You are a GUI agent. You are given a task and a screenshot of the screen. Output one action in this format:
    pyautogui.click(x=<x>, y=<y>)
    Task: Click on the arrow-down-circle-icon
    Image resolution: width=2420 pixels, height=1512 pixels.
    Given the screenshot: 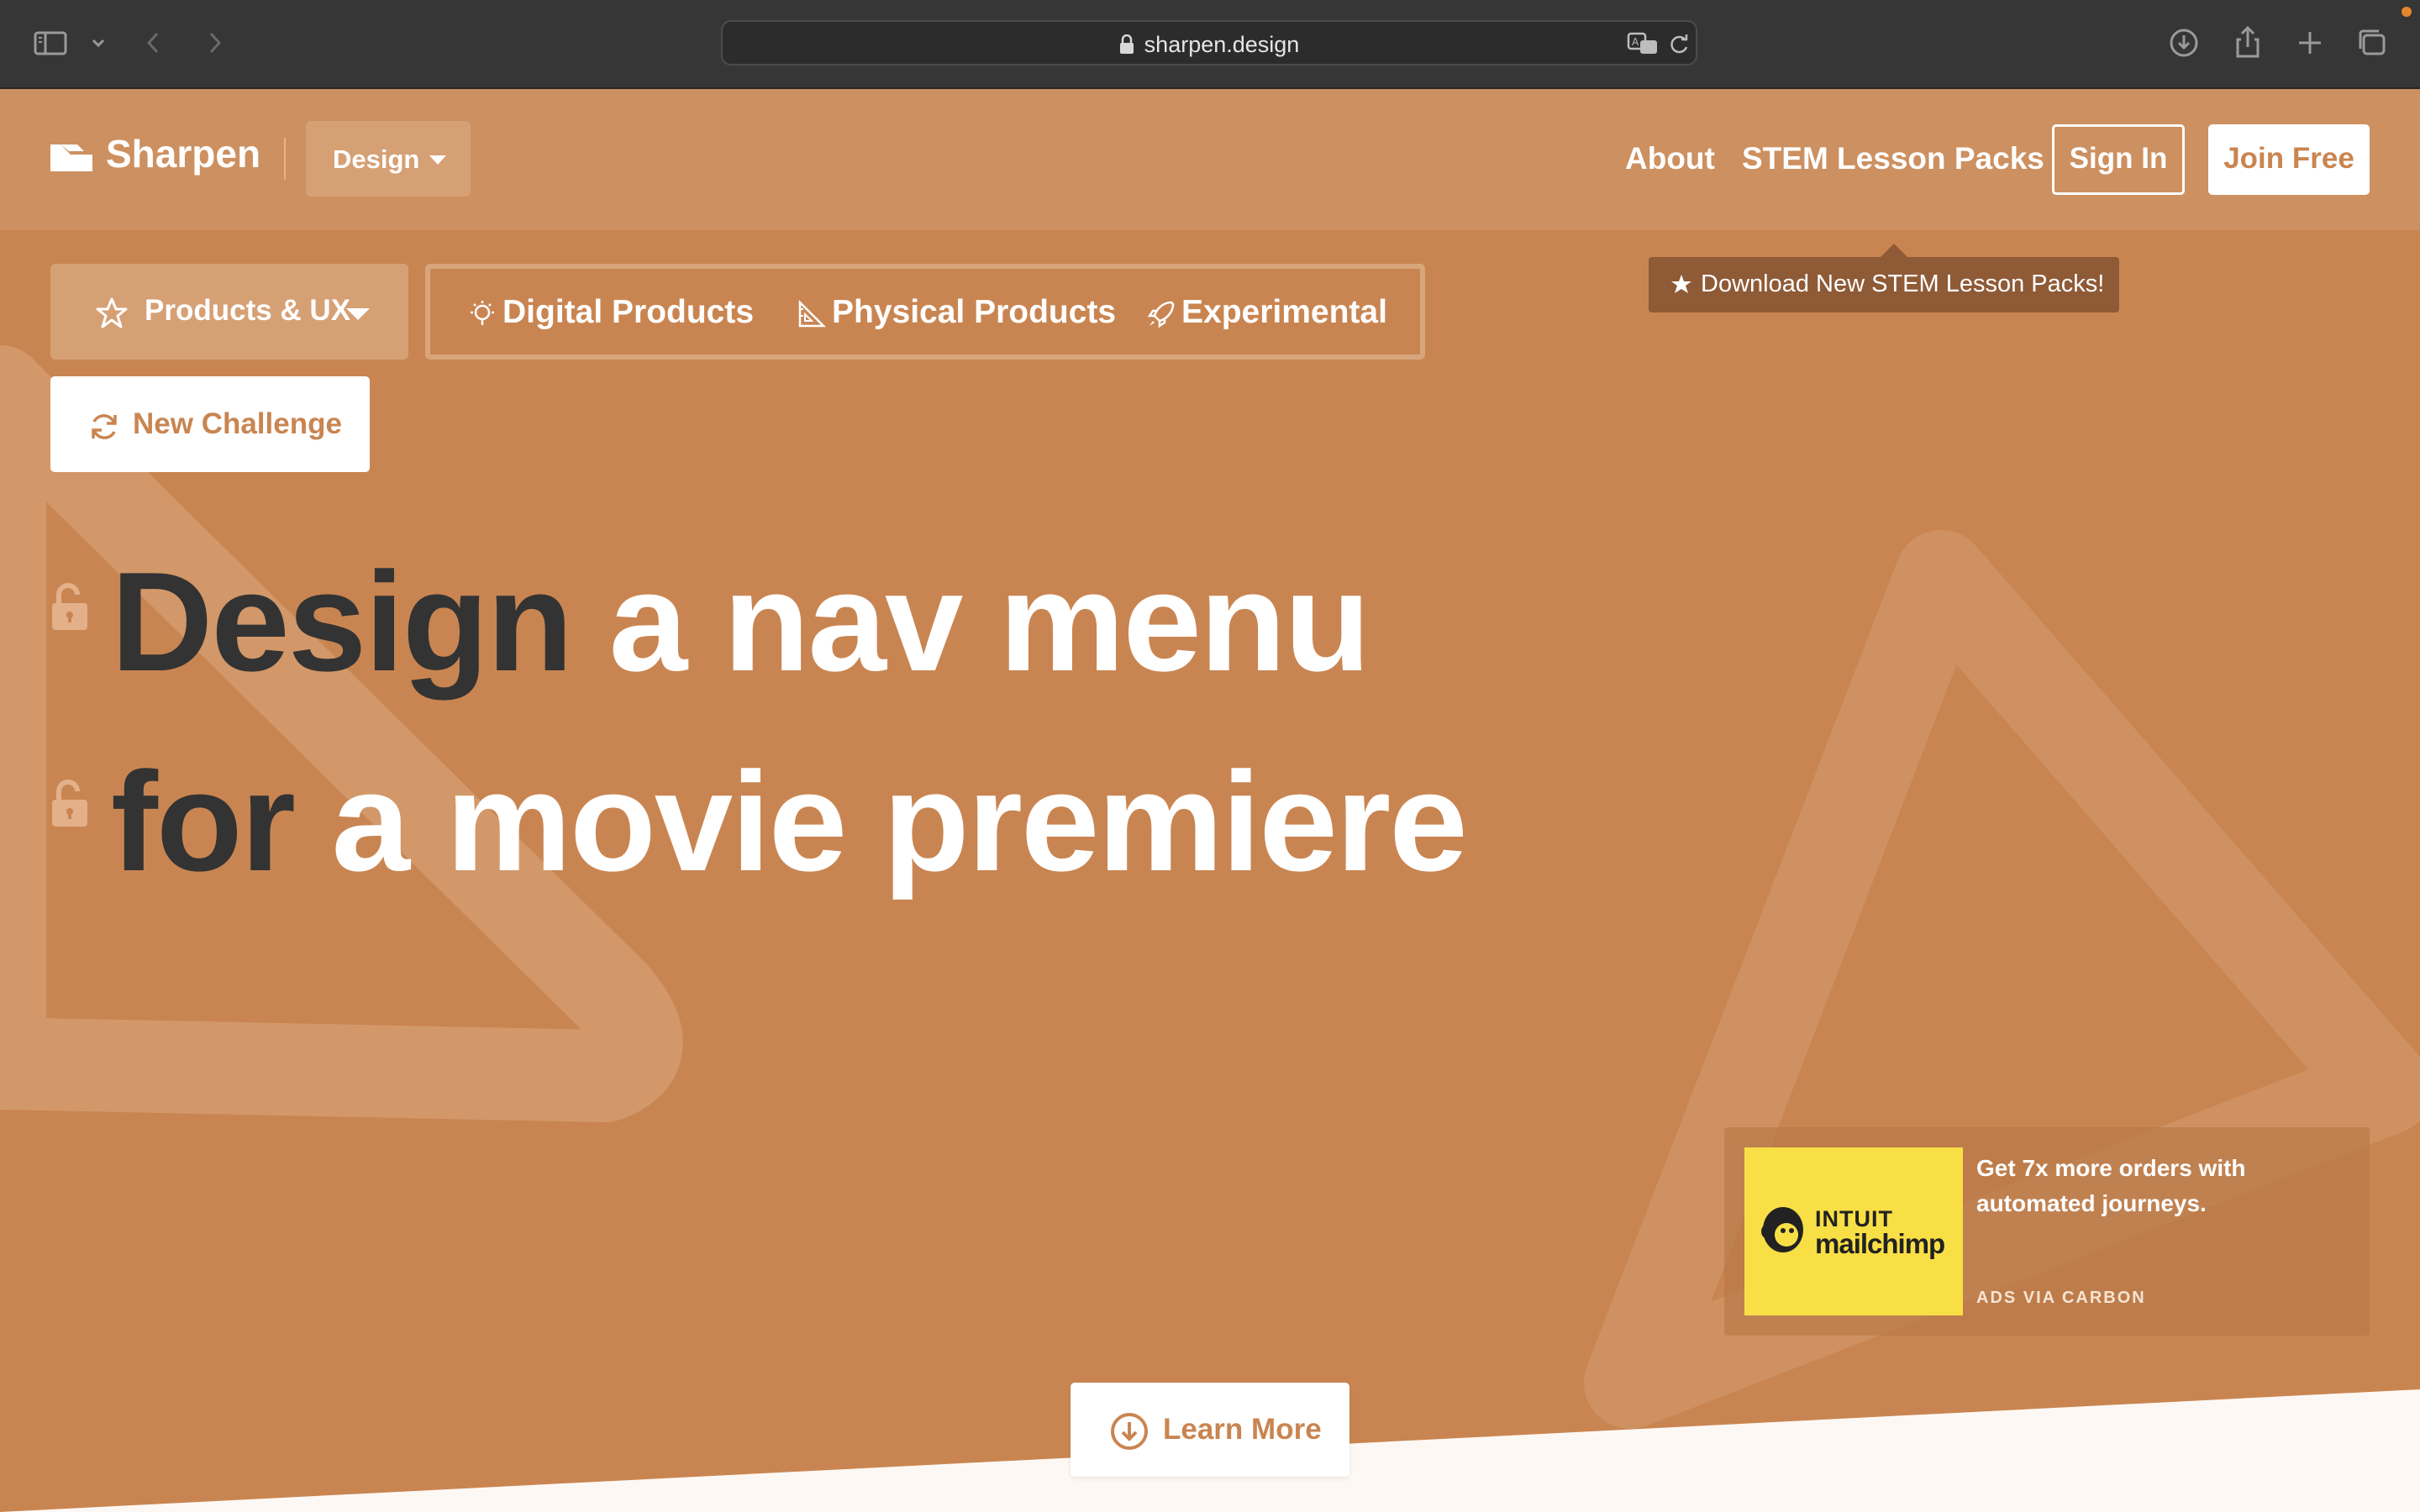 What is the action you would take?
    pyautogui.click(x=1130, y=1431)
    